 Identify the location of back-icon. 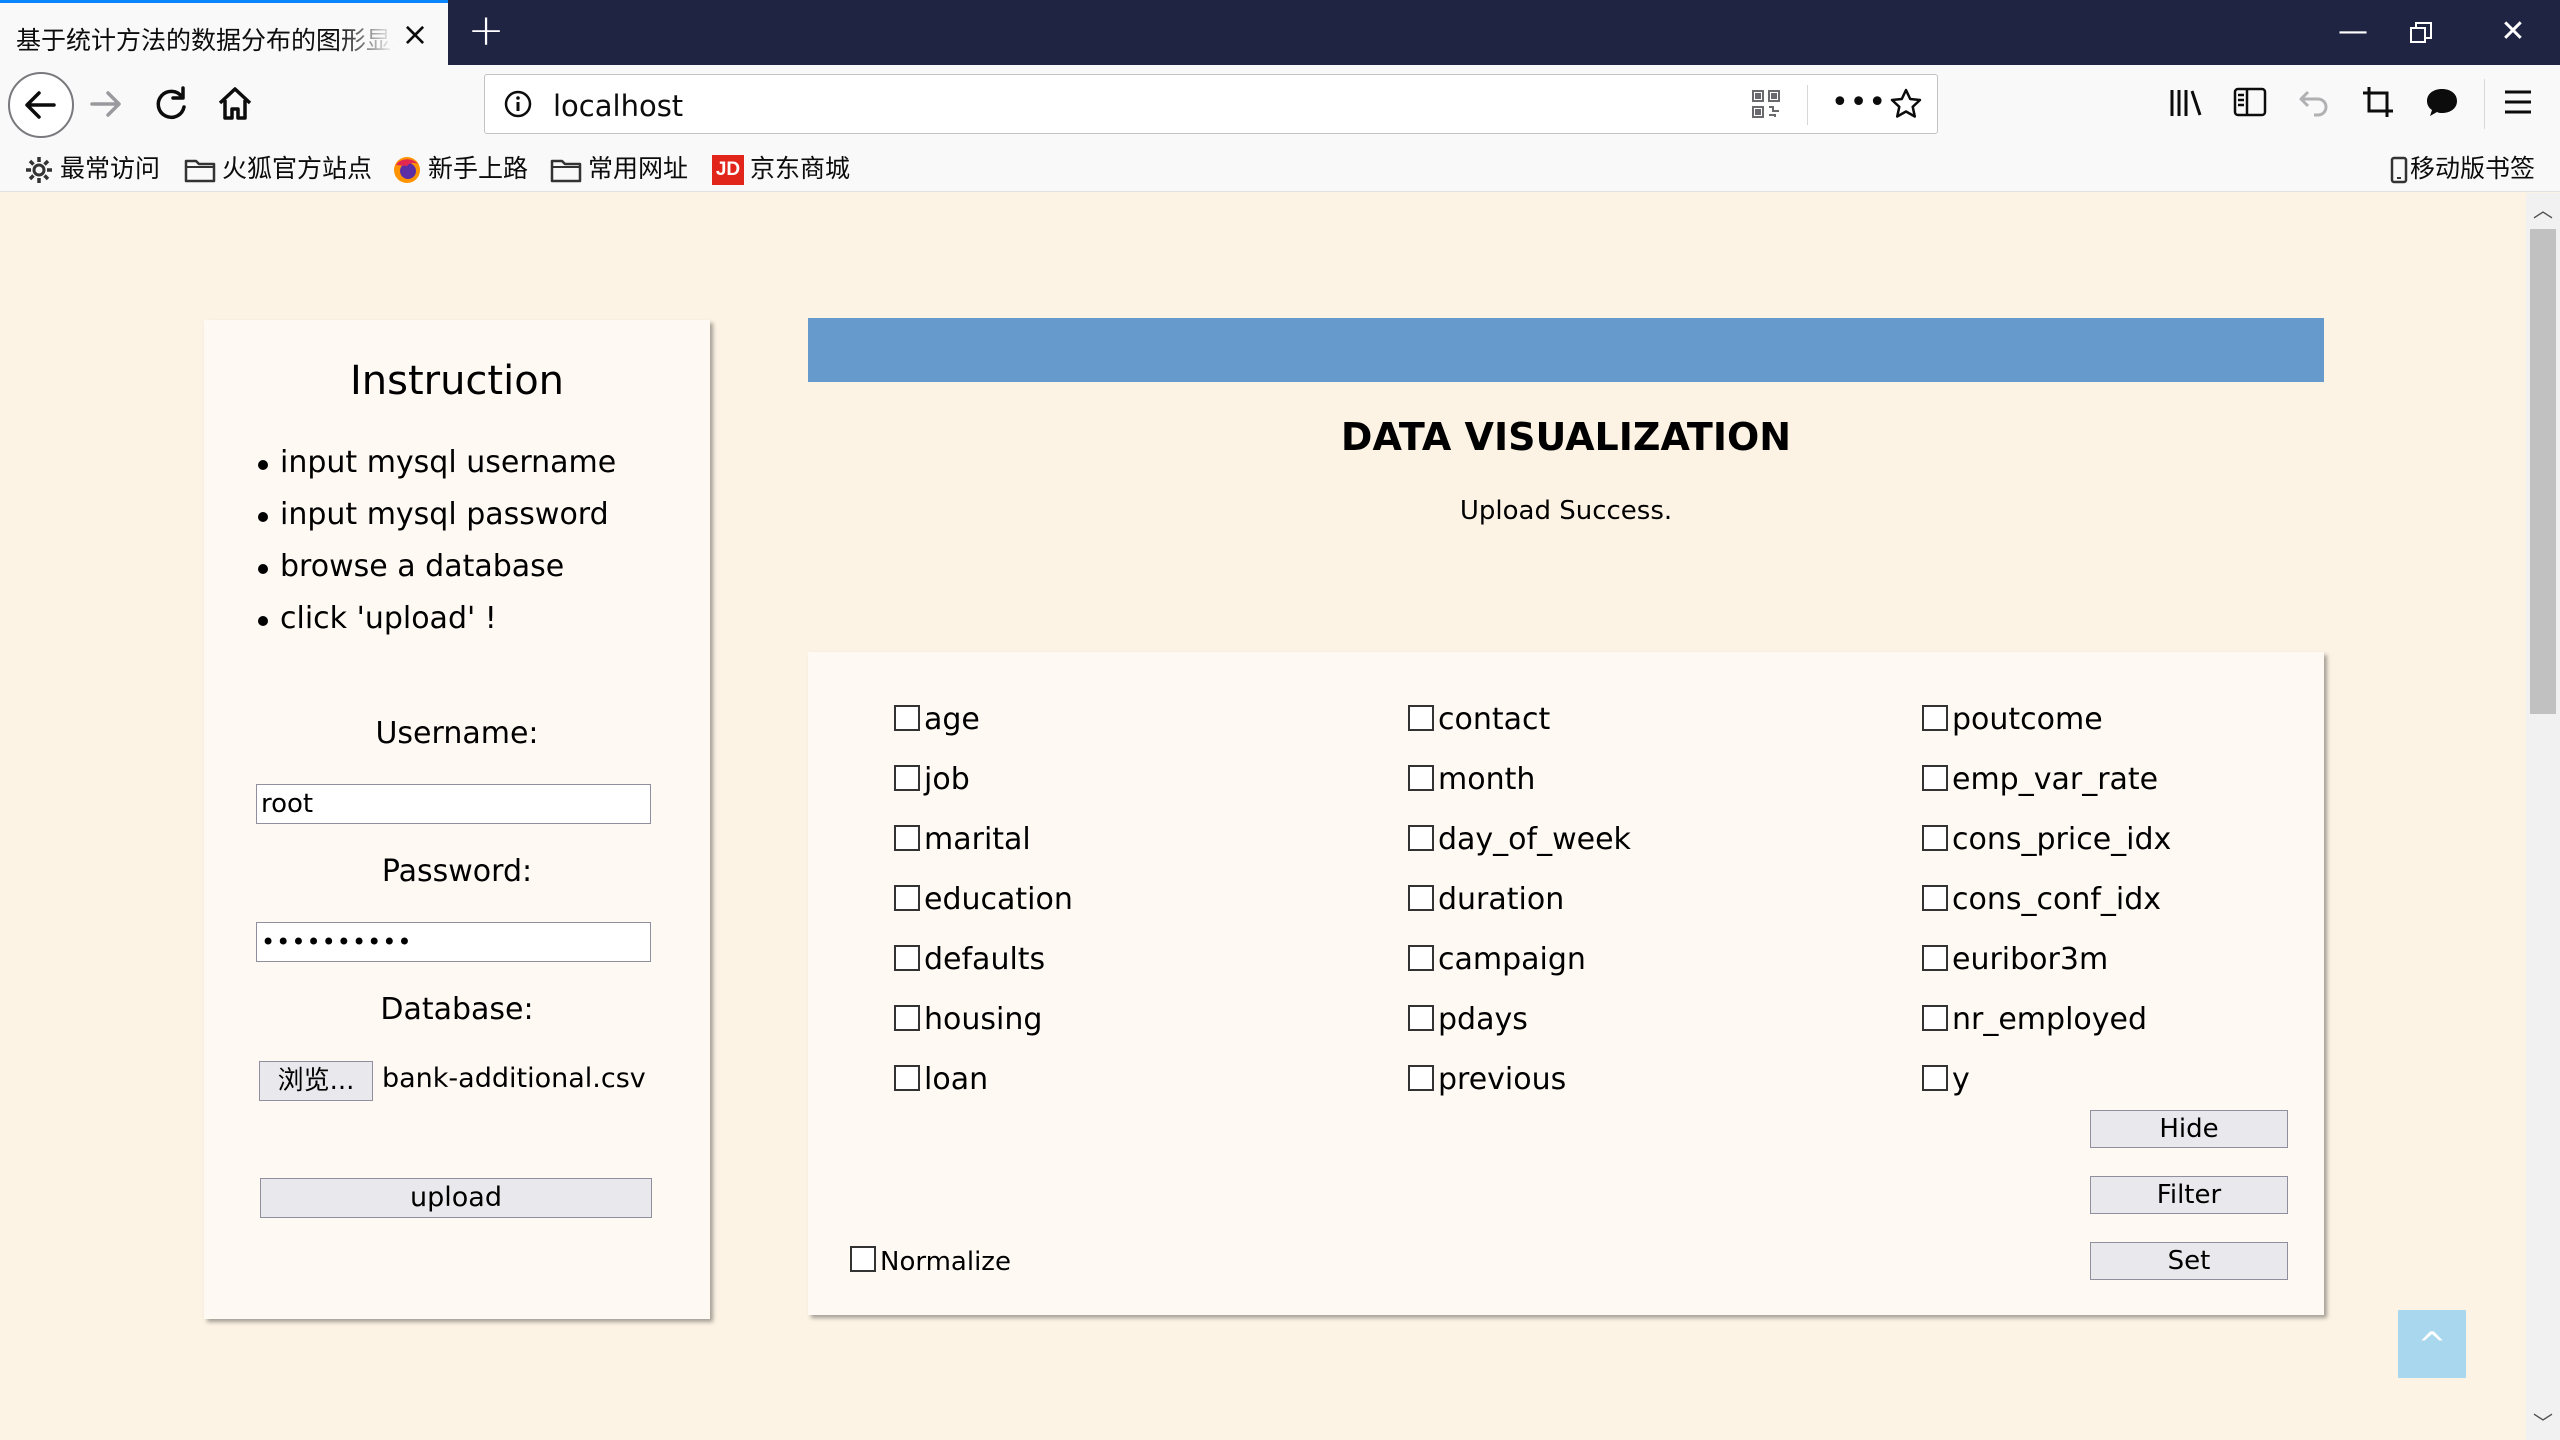
(41, 105).